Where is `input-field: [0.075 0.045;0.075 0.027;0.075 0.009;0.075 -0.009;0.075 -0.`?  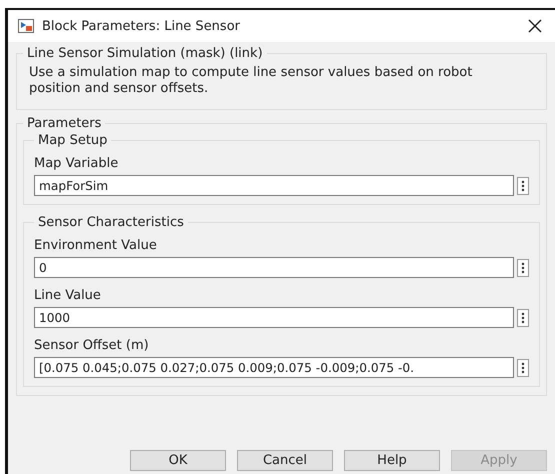
input-field: [0.075 0.045;0.075 0.027;0.075 0.009;0.075 -0.009;0.075 -0. is located at coordinates (274, 367).